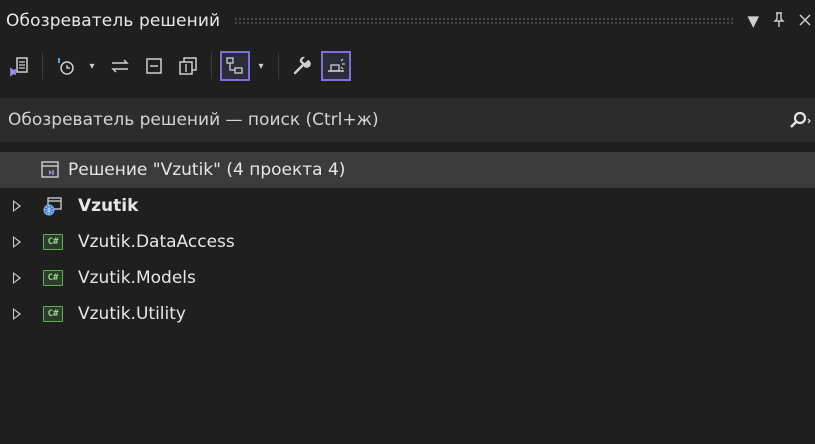  I want to click on project-node: C# Vzutik.Utility, so click(407, 314).